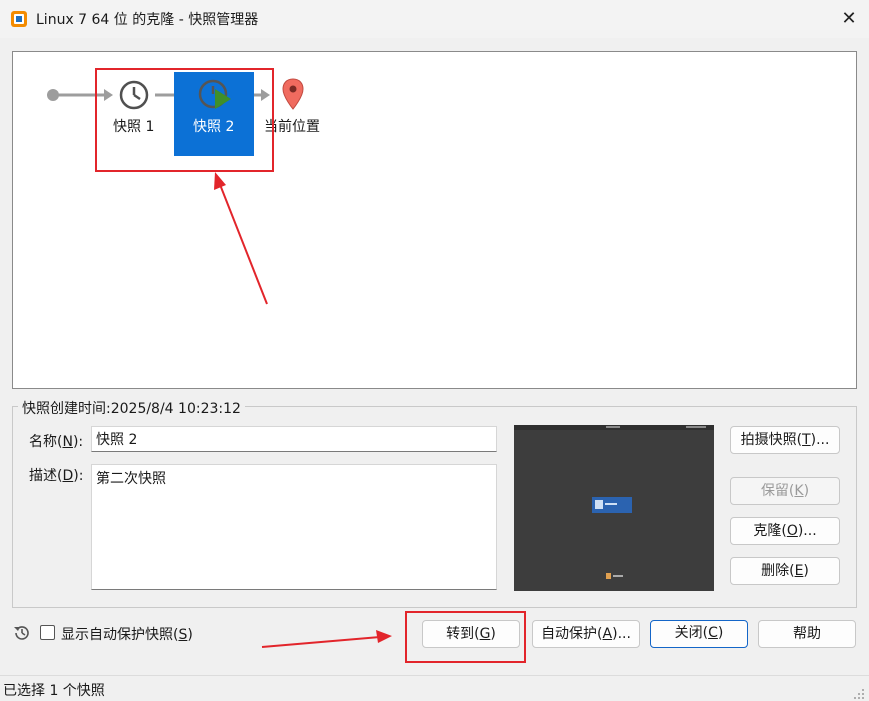 This screenshot has width=869, height=701. I want to click on description-label: 描述(D):, so click(56, 476).